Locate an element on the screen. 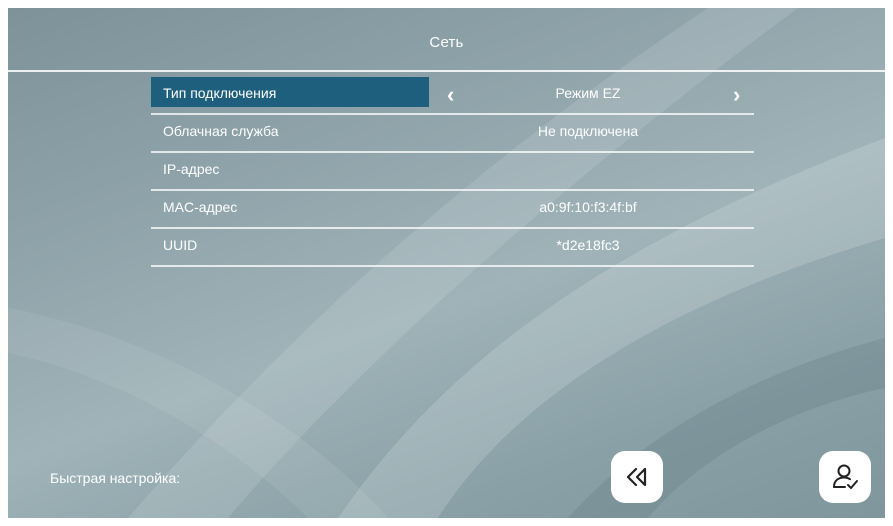 The height and width of the screenshot is (526, 893). quick-setup-label: Быстрая настройка: is located at coordinates (115, 478).